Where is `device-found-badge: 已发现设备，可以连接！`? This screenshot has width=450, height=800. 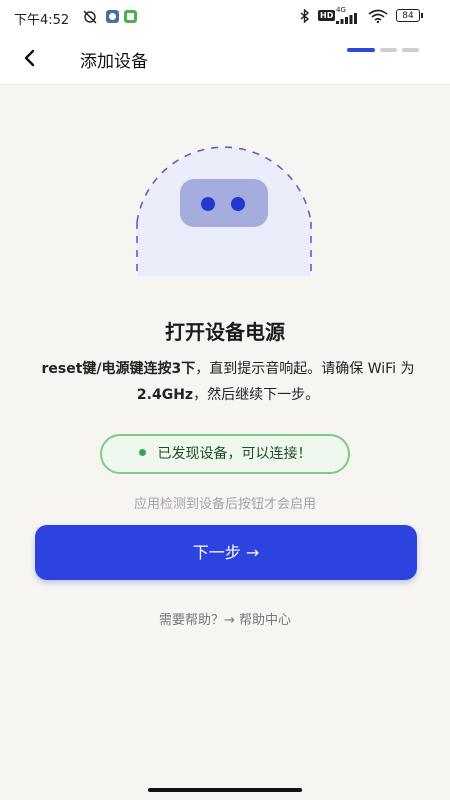 device-found-badge: 已发现设备，可以连接！ is located at coordinates (225, 454).